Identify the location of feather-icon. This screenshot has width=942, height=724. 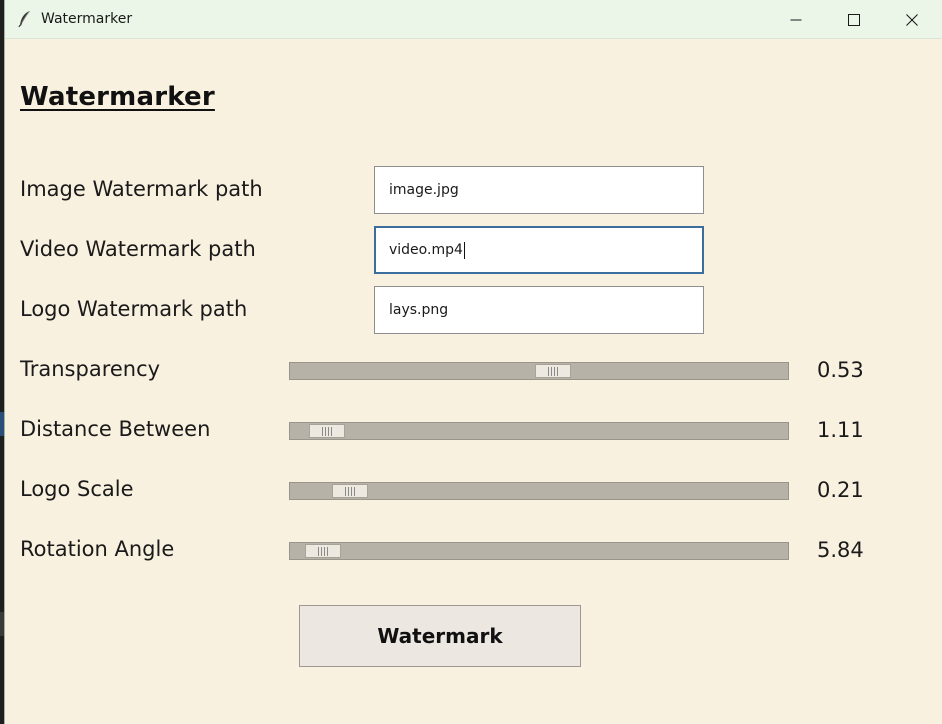
(25, 19).